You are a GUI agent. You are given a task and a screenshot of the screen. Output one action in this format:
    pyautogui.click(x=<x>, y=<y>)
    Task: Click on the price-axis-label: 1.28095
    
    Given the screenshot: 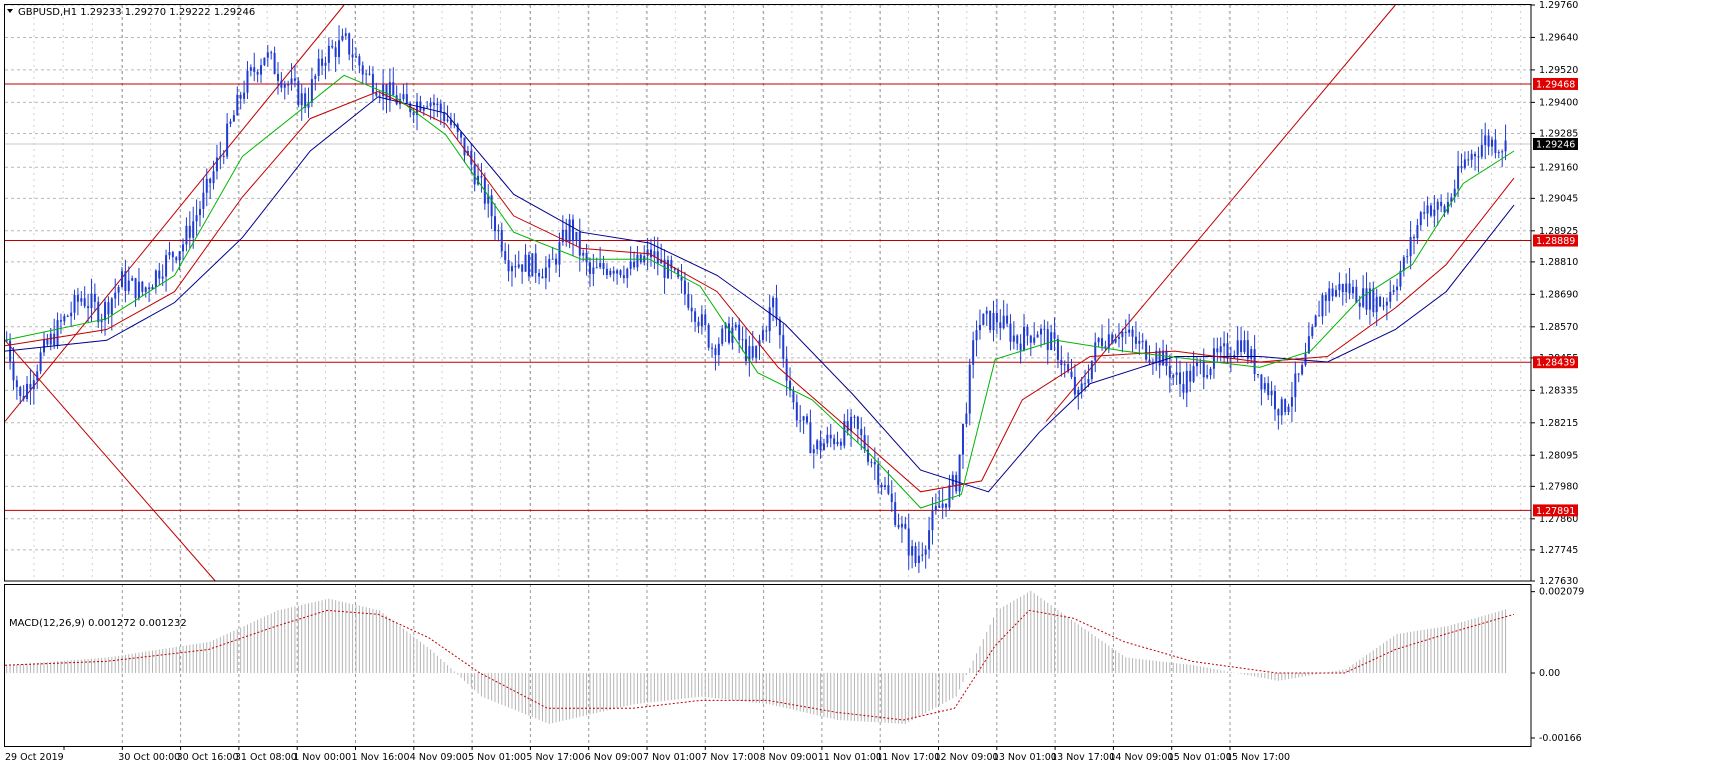 What is the action you would take?
    pyautogui.click(x=1558, y=455)
    